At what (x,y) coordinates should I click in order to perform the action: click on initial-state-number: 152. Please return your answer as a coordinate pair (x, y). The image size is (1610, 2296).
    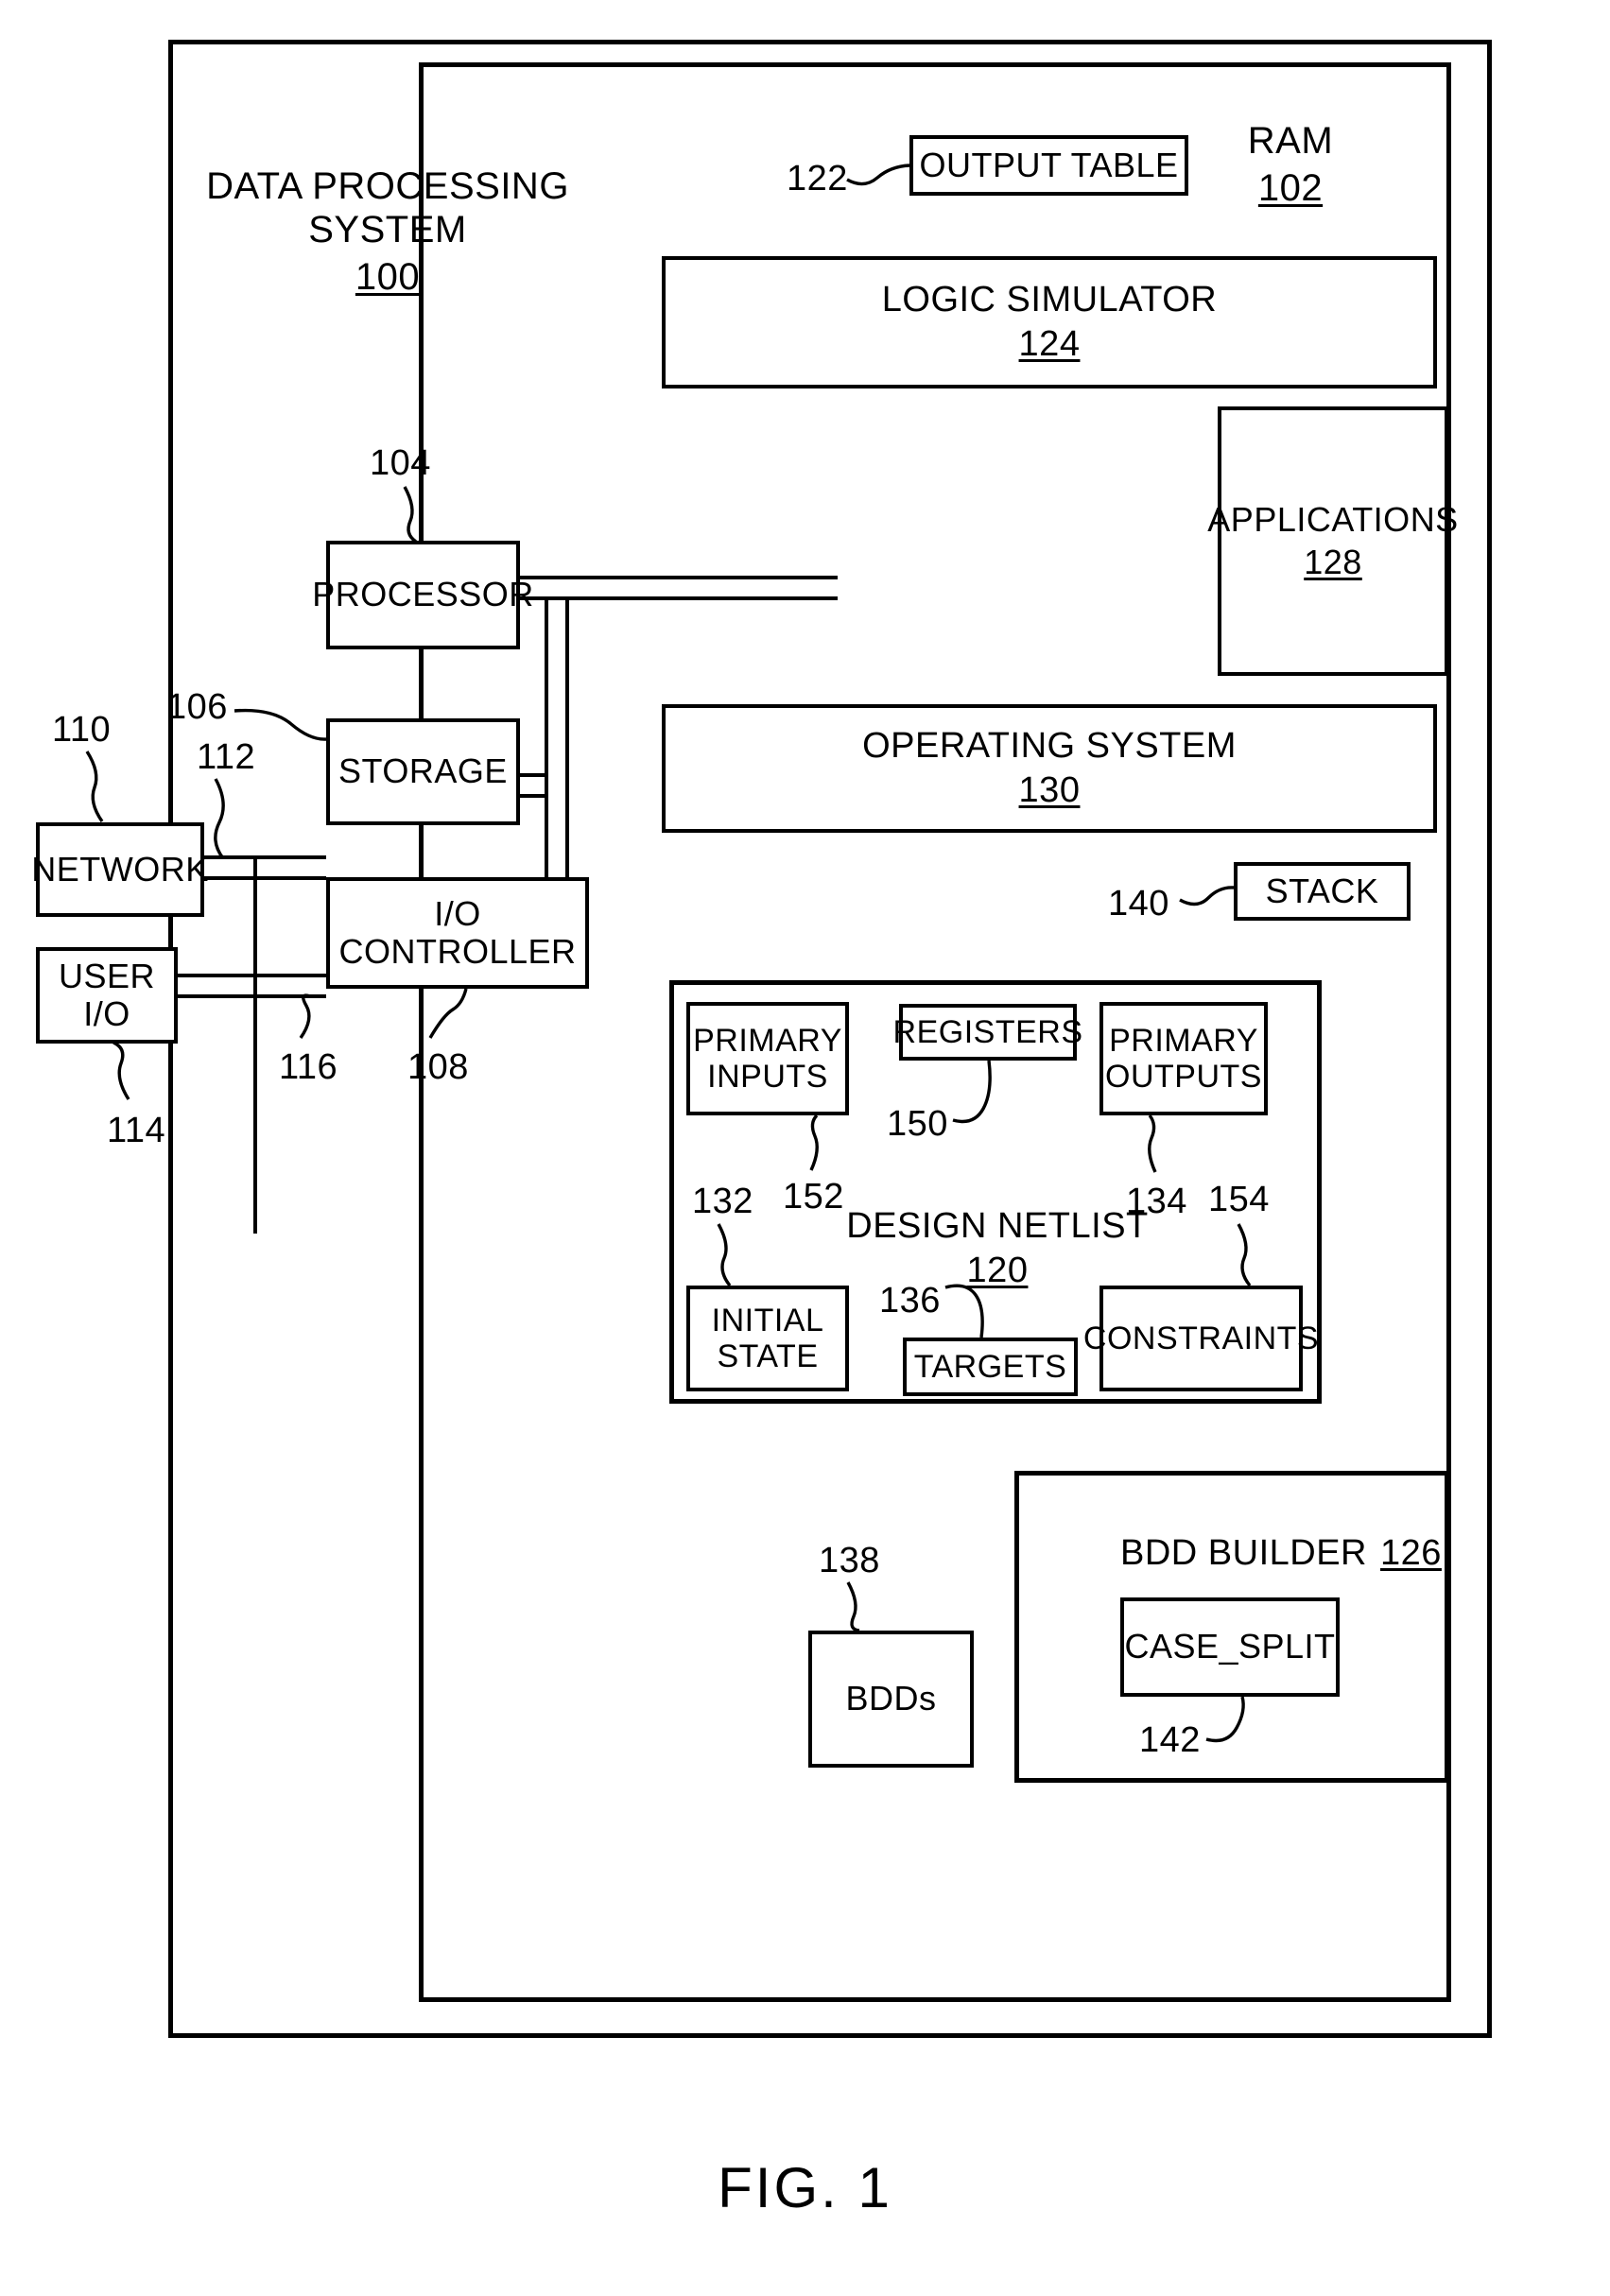
    Looking at the image, I should click on (813, 1197).